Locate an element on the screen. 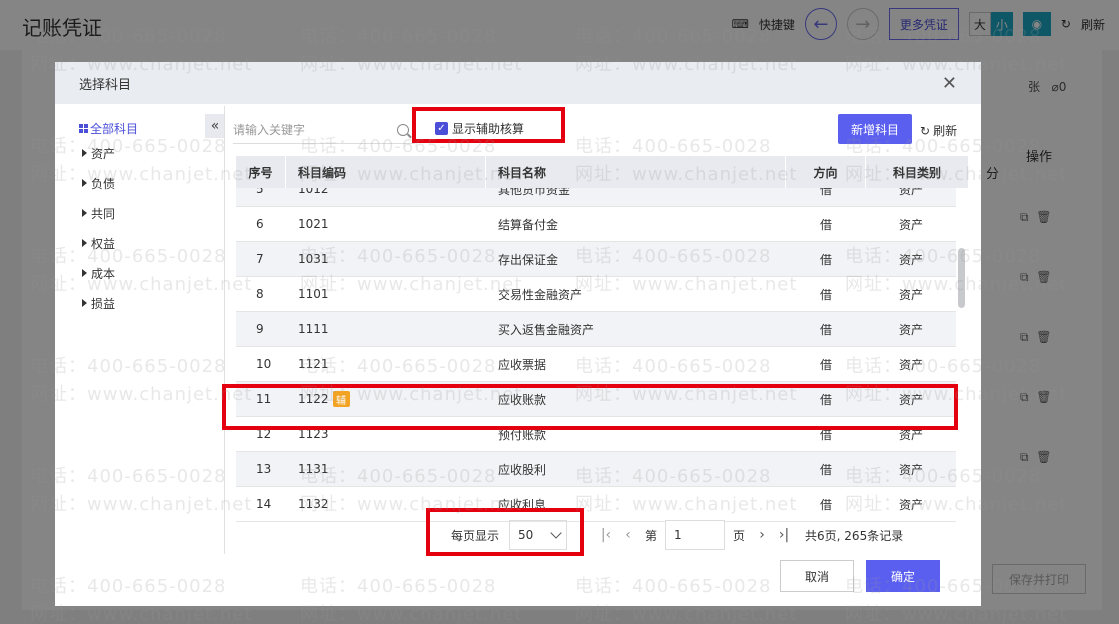  panel-divider is located at coordinates (224, 330).